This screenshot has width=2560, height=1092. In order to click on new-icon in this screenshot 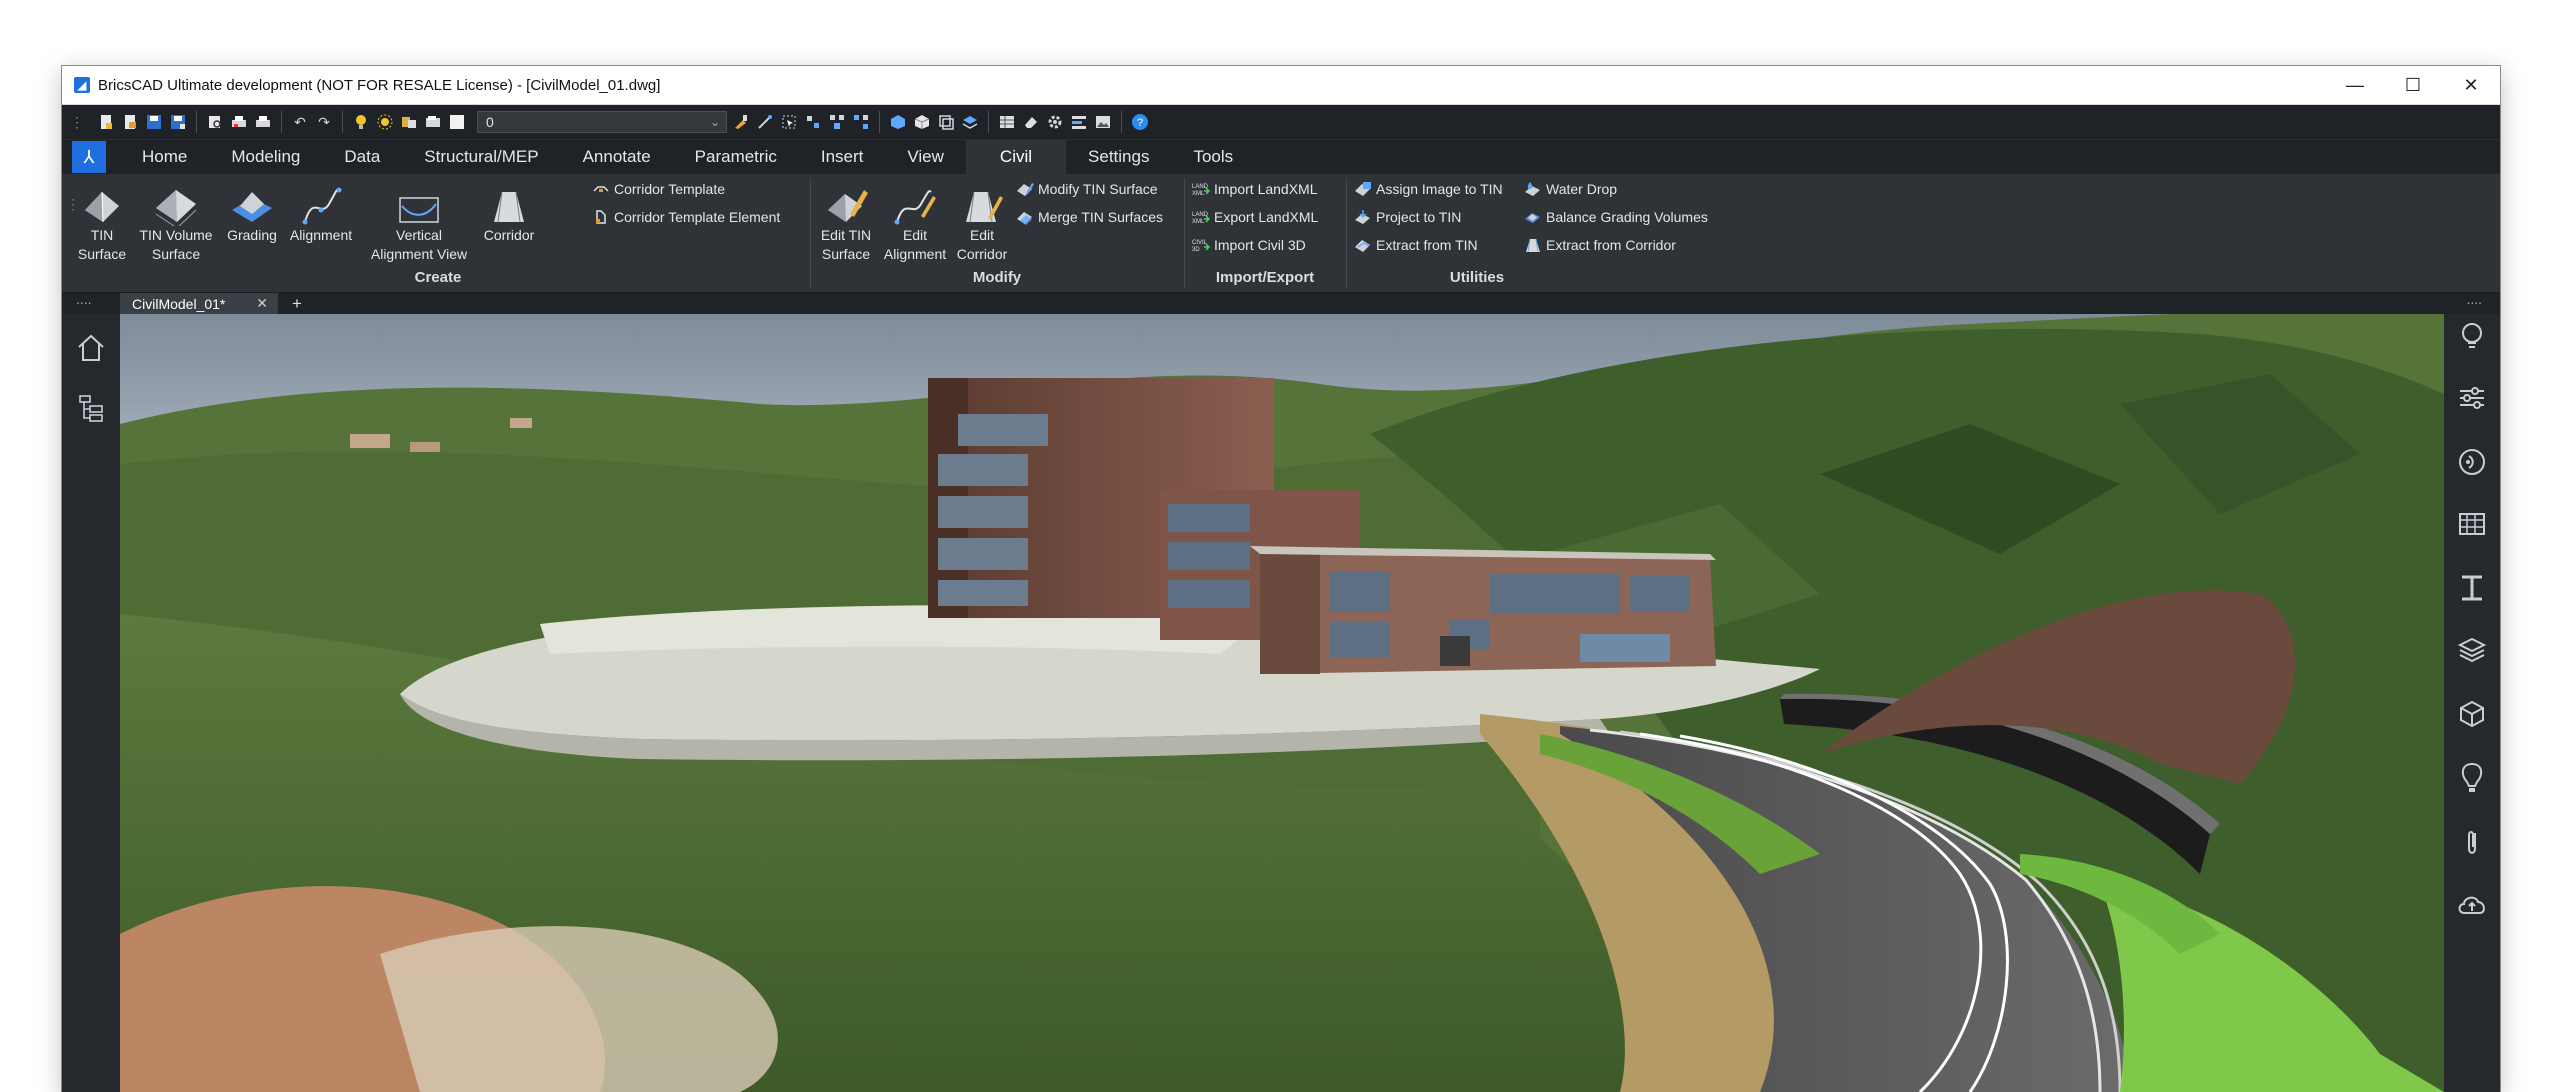, I will do `click(106, 122)`.